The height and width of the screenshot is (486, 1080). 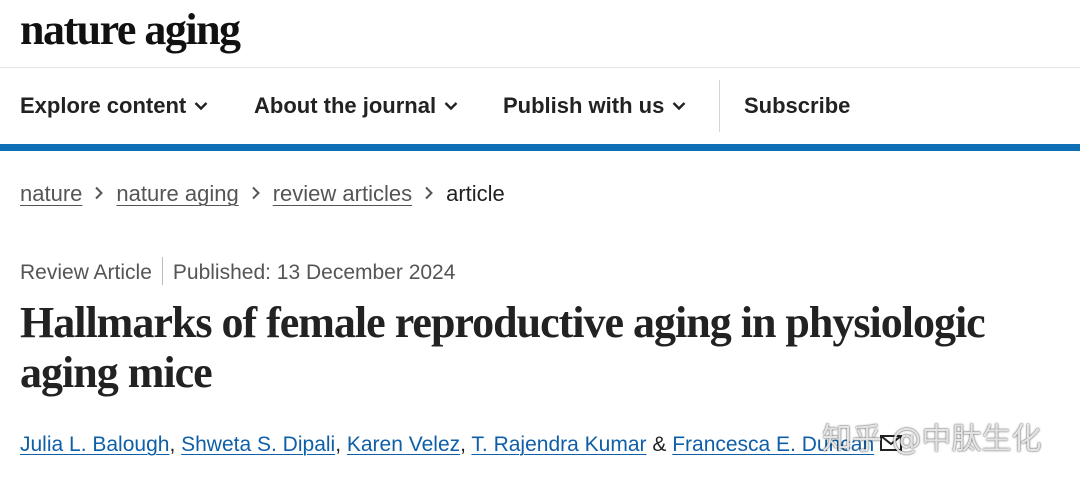 I want to click on nav-about-journal: About the journal, so click(x=356, y=106).